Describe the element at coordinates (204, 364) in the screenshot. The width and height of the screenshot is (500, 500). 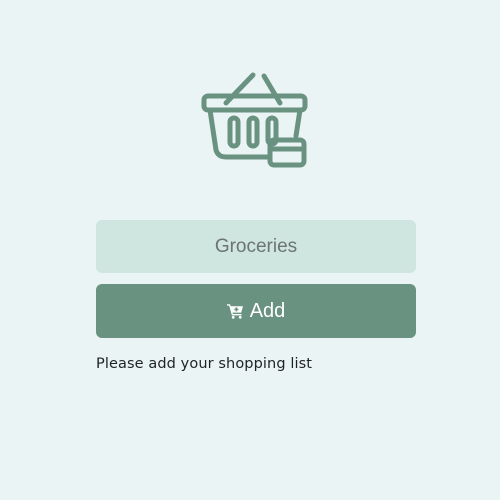
I see `empty-list-hint: Please add your shopping list` at that location.